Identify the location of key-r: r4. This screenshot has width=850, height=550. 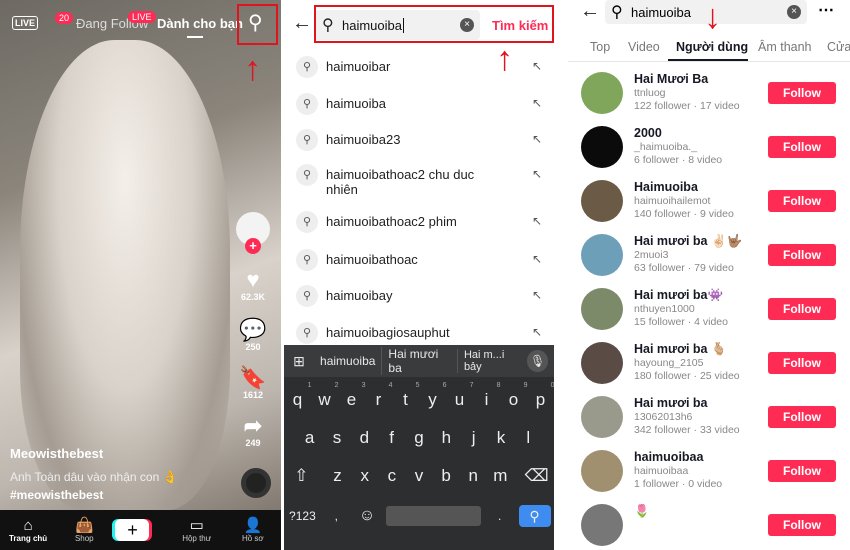
(380, 396).